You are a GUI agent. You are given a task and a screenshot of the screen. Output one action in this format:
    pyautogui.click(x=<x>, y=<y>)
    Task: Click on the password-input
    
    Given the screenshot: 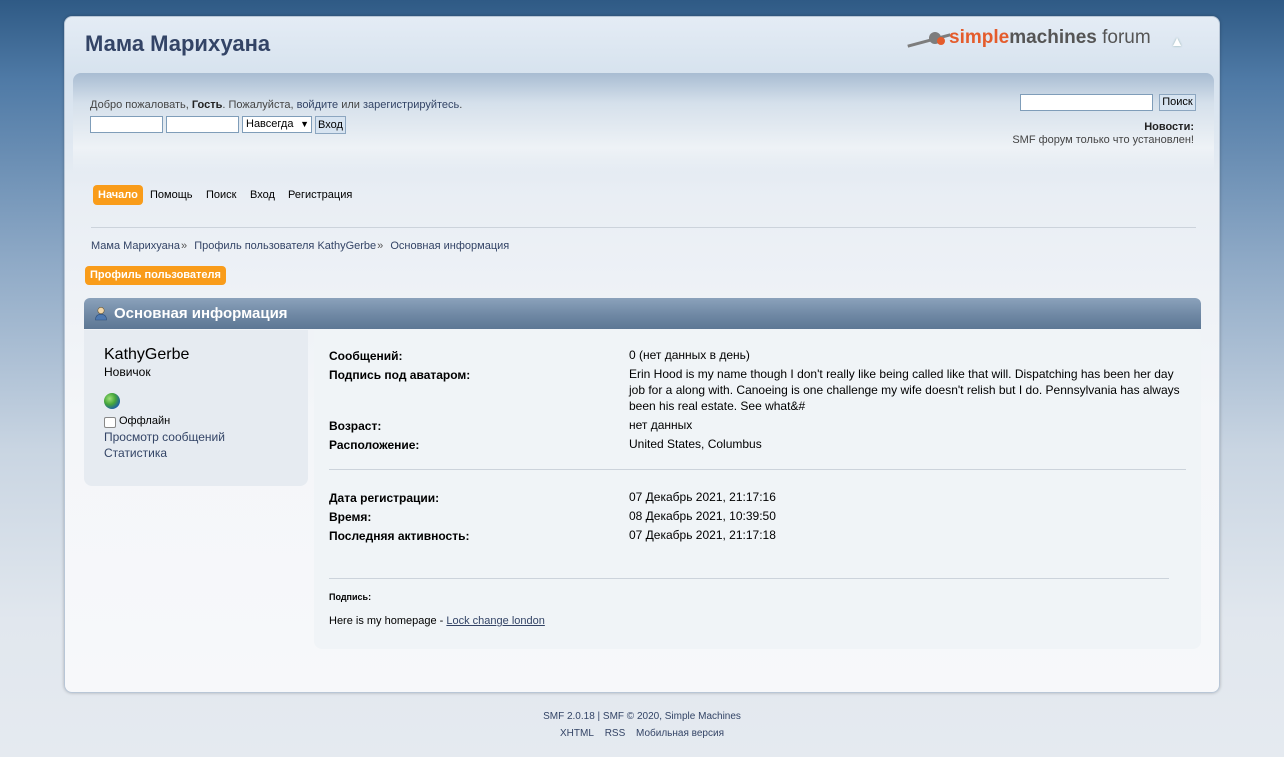 What is the action you would take?
    pyautogui.click(x=202, y=124)
    